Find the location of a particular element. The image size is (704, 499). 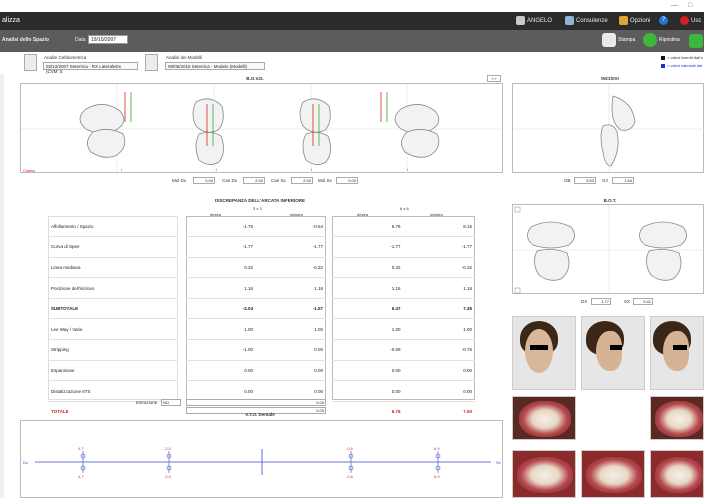

teeth-shape is located at coordinates (545, 475).